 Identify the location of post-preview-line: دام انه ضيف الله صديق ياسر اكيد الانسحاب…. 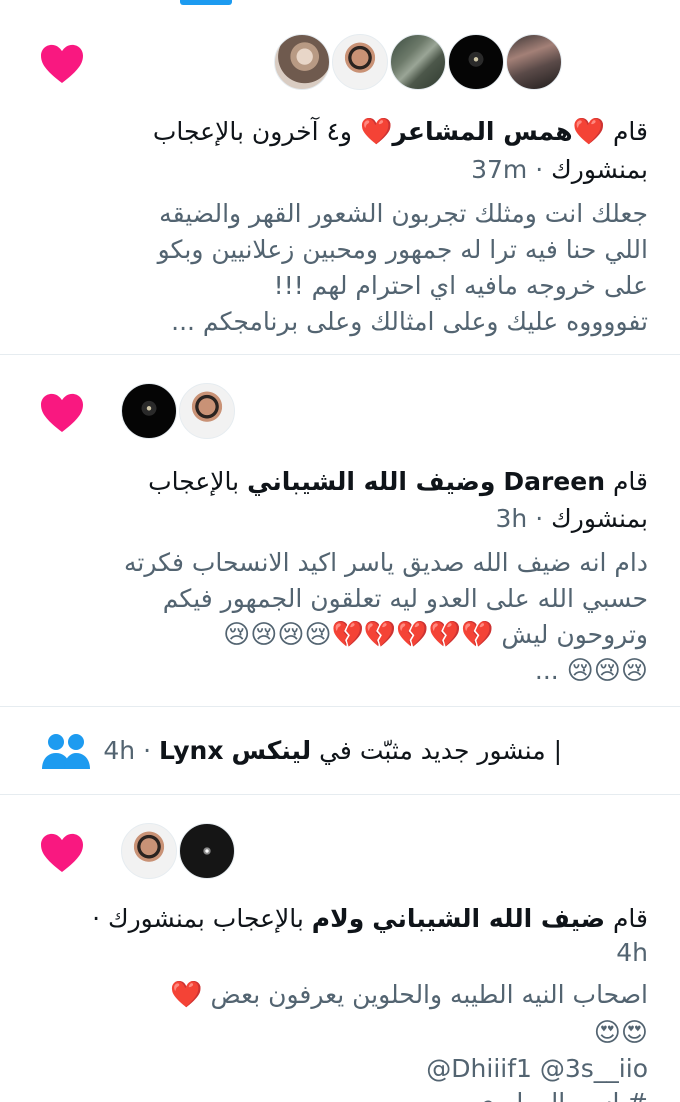
(386, 562).